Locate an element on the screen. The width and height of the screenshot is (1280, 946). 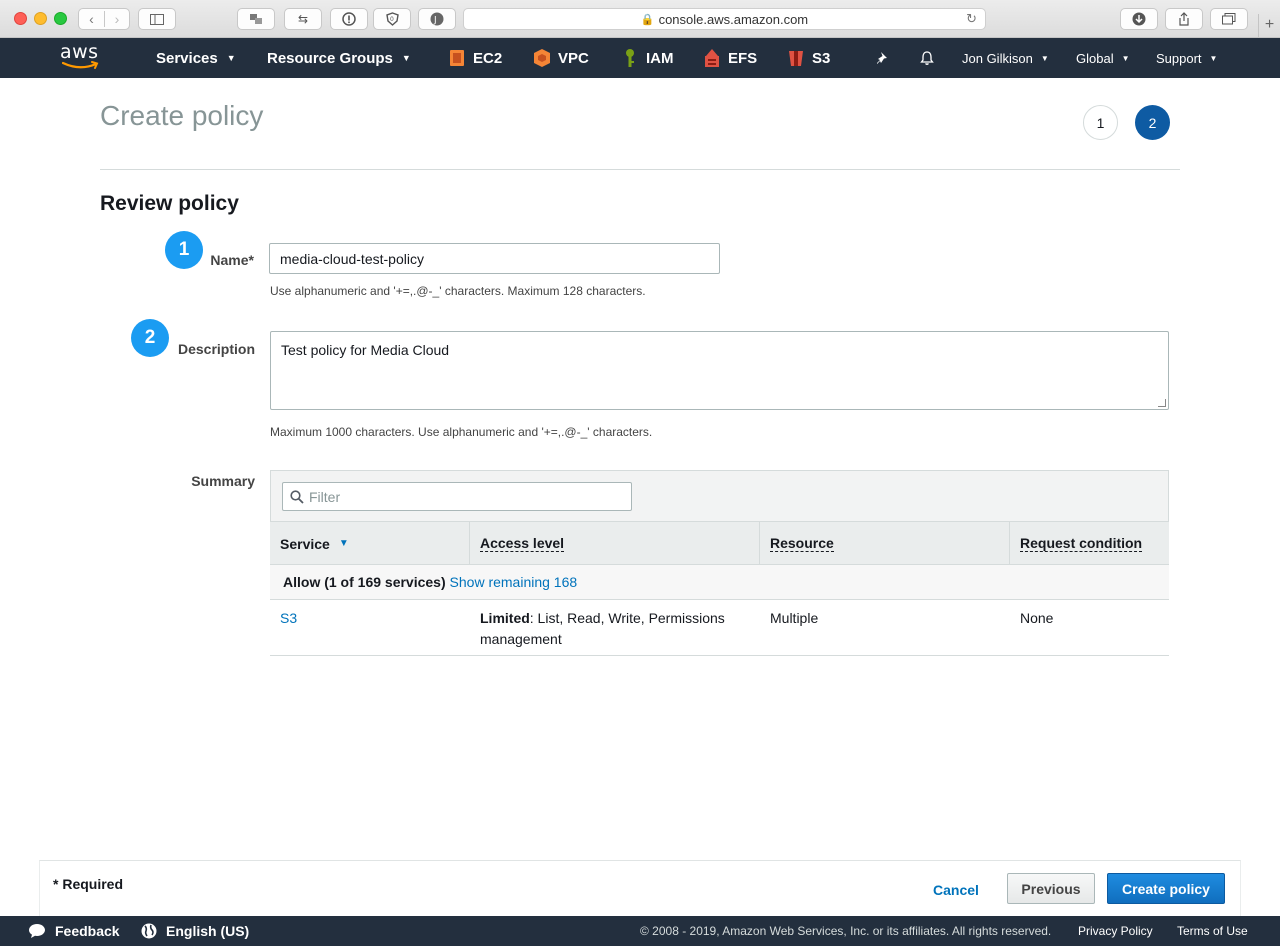
history-nav: ‹ › is located at coordinates (104, 19).